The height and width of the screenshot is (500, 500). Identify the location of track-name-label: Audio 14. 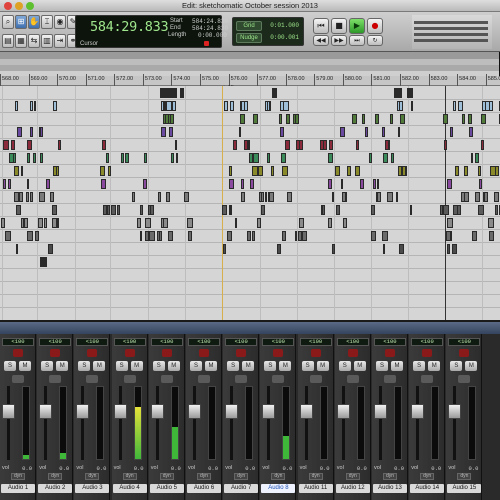
(427, 488).